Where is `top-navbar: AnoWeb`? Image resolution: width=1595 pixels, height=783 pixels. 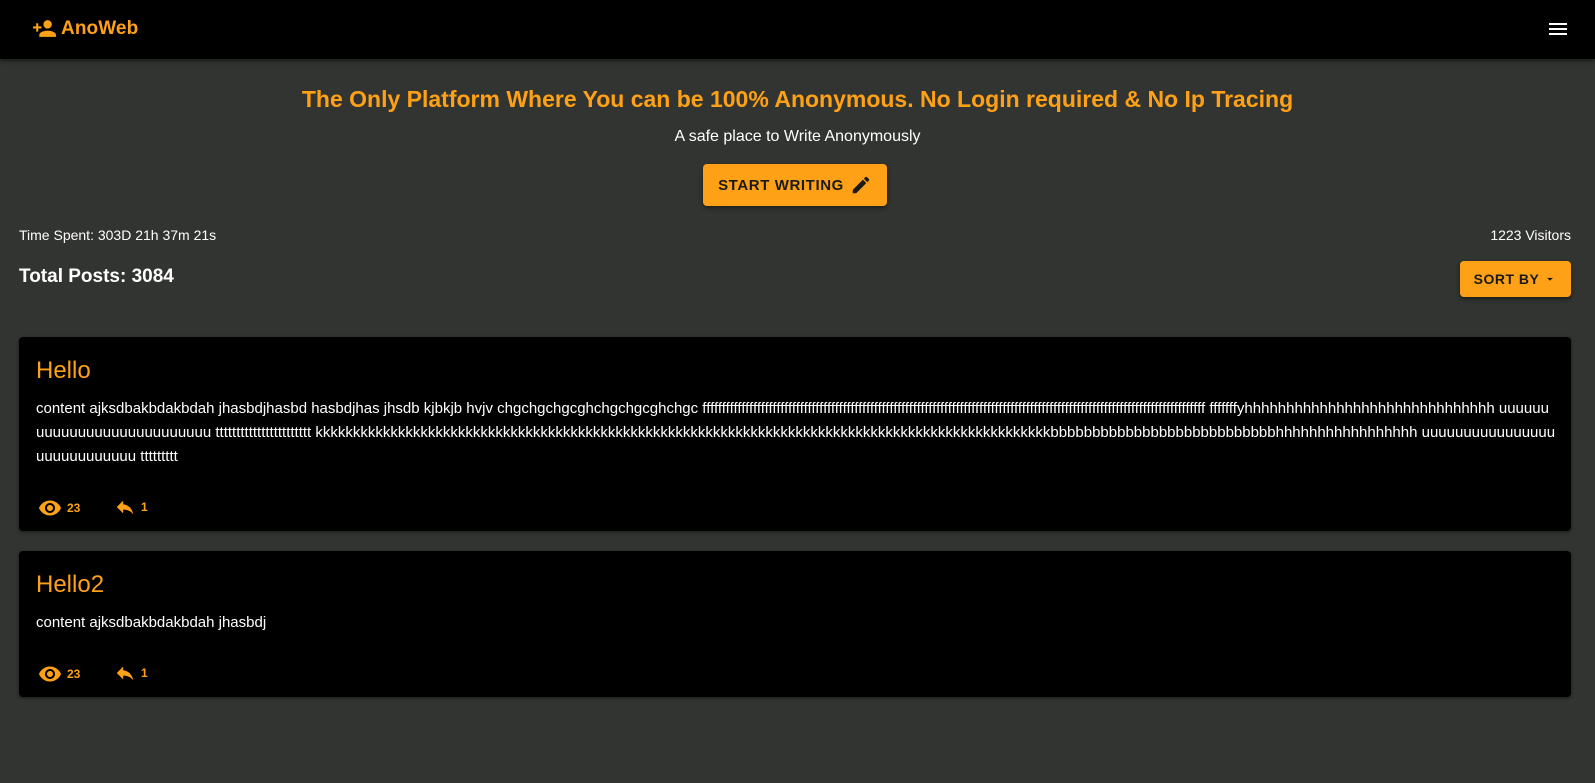
top-navbar: AnoWeb is located at coordinates (797, 29).